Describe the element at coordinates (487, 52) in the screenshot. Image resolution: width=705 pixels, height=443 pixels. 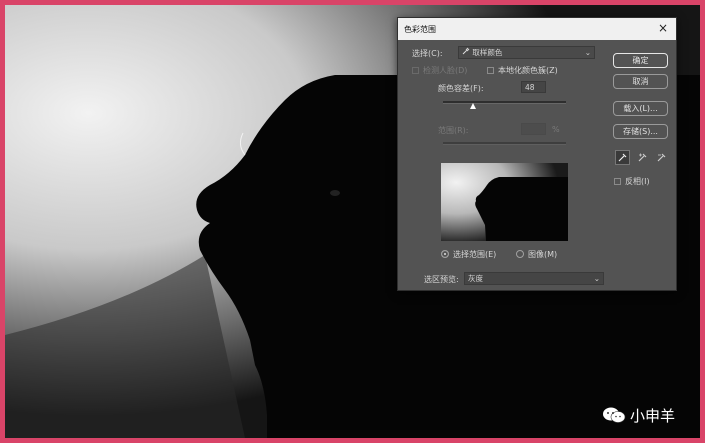
I see `select-value: 取样颜色` at that location.